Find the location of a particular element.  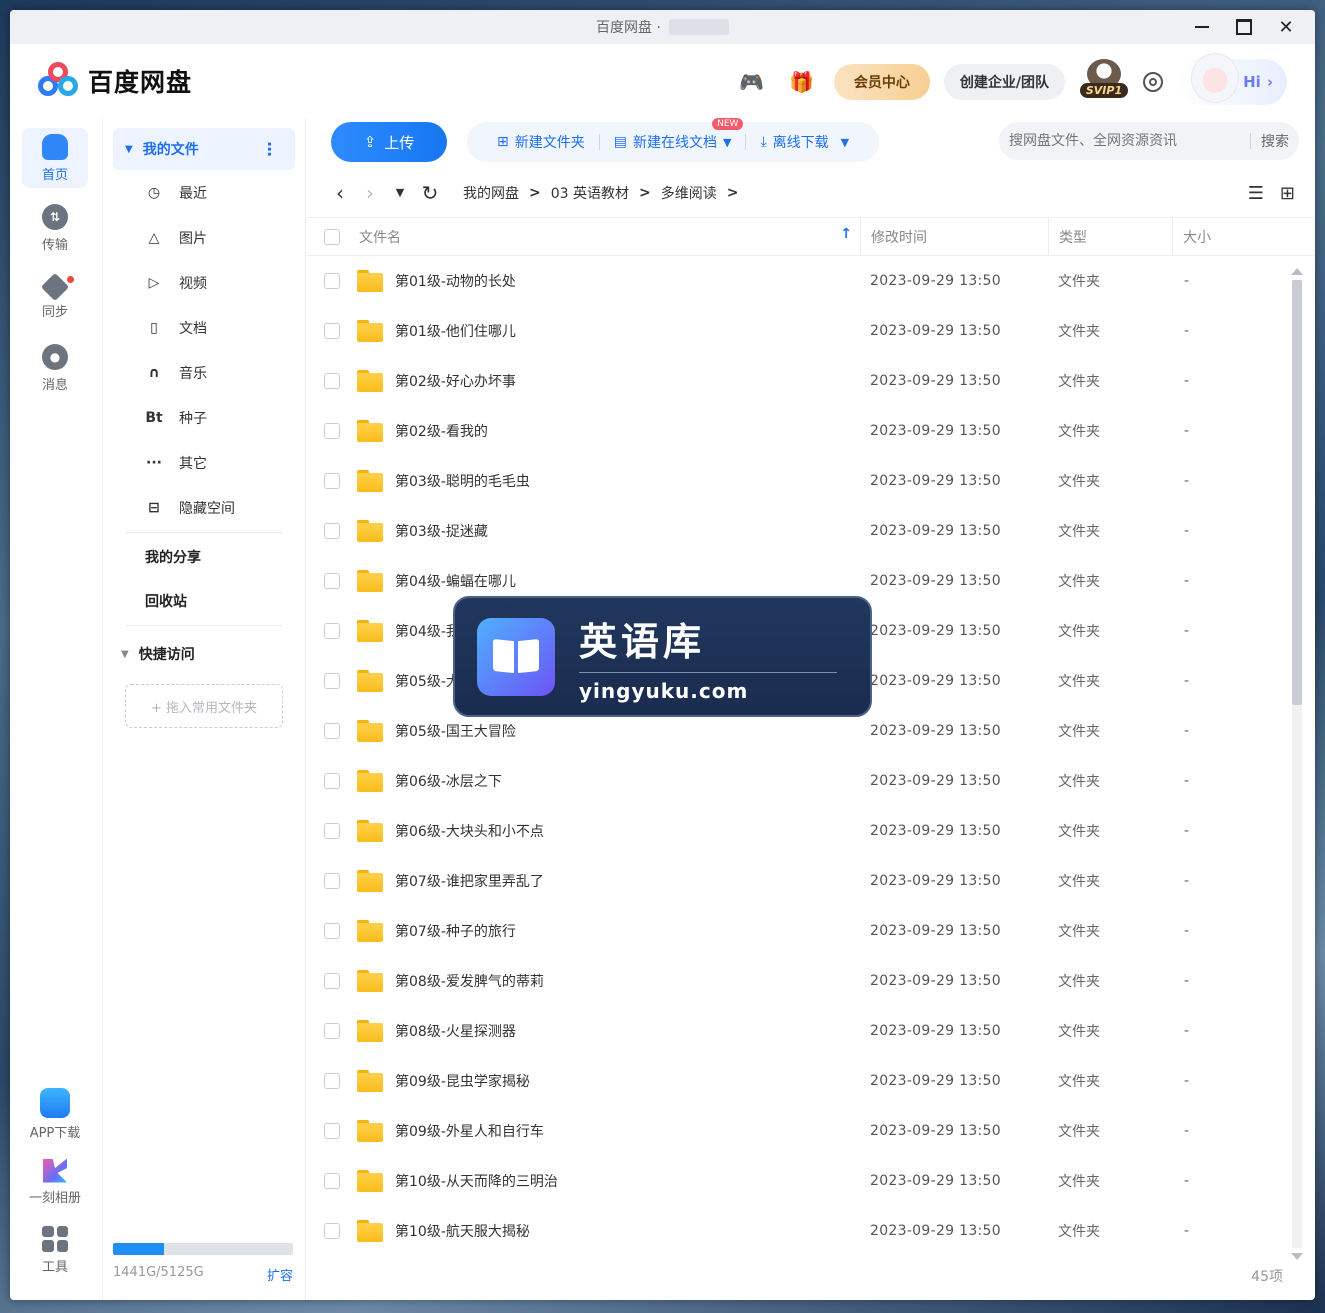

new-online-doc-button: ▤ 新建在线文档 ▼ NEW is located at coordinates (673, 135).